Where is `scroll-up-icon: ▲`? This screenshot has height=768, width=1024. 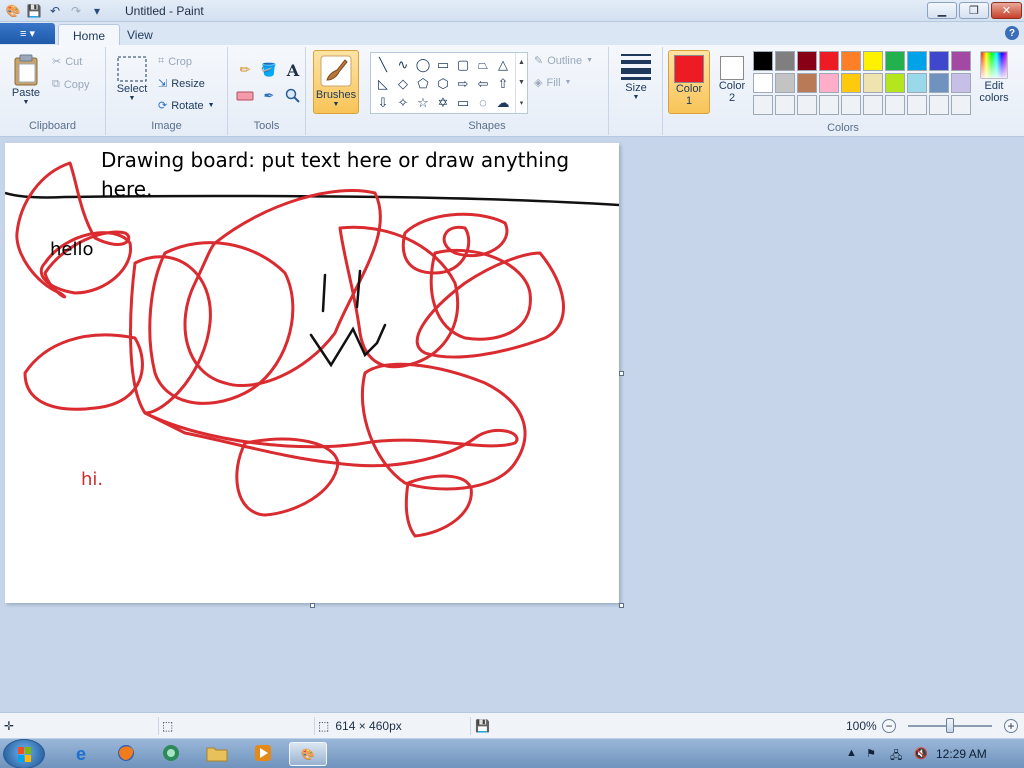
scroll-up-icon: ▲ is located at coordinates (521, 62).